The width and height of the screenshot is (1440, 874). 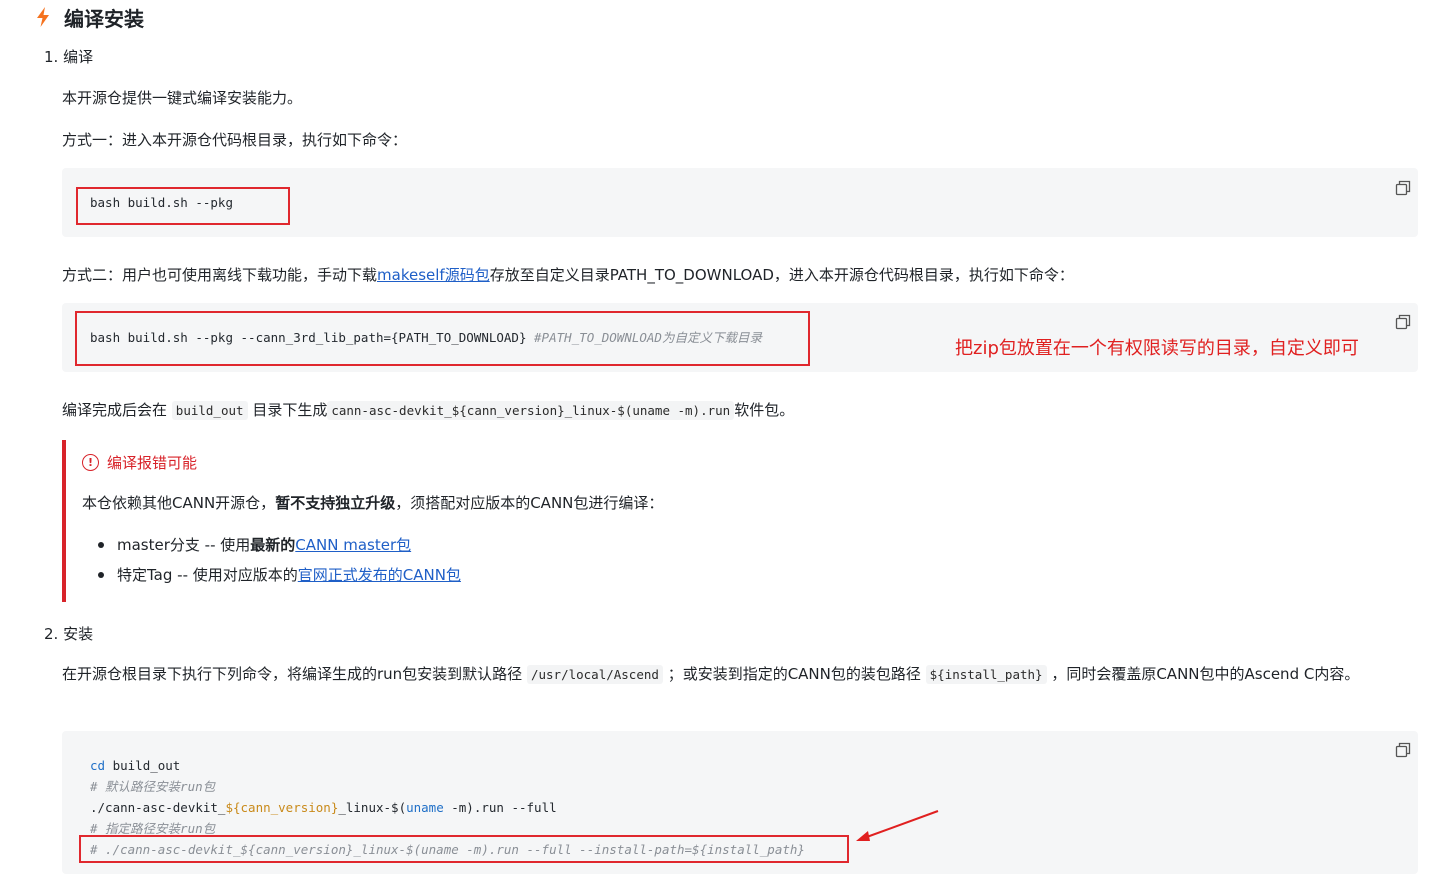 I want to click on step-1-header: 1. 编译, so click(x=68, y=56).